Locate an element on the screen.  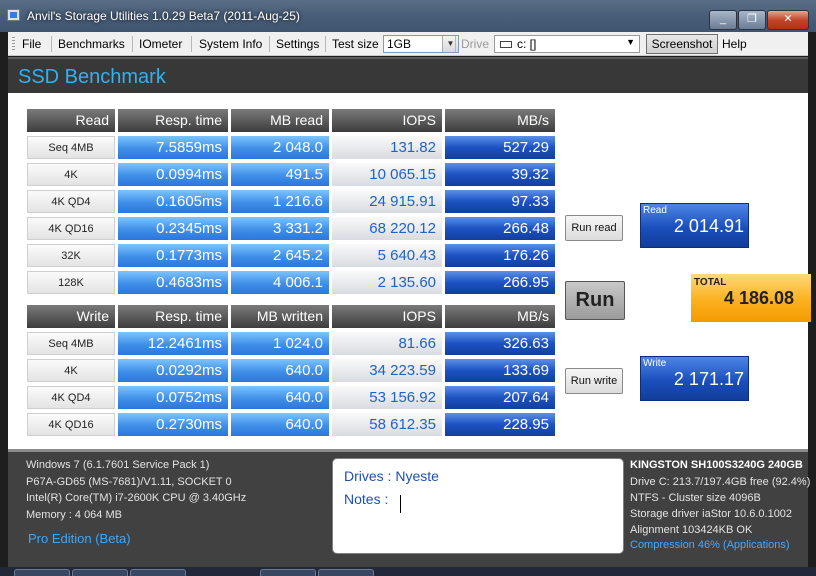
test-size-select: 1GB ▼ is located at coordinates (421, 44).